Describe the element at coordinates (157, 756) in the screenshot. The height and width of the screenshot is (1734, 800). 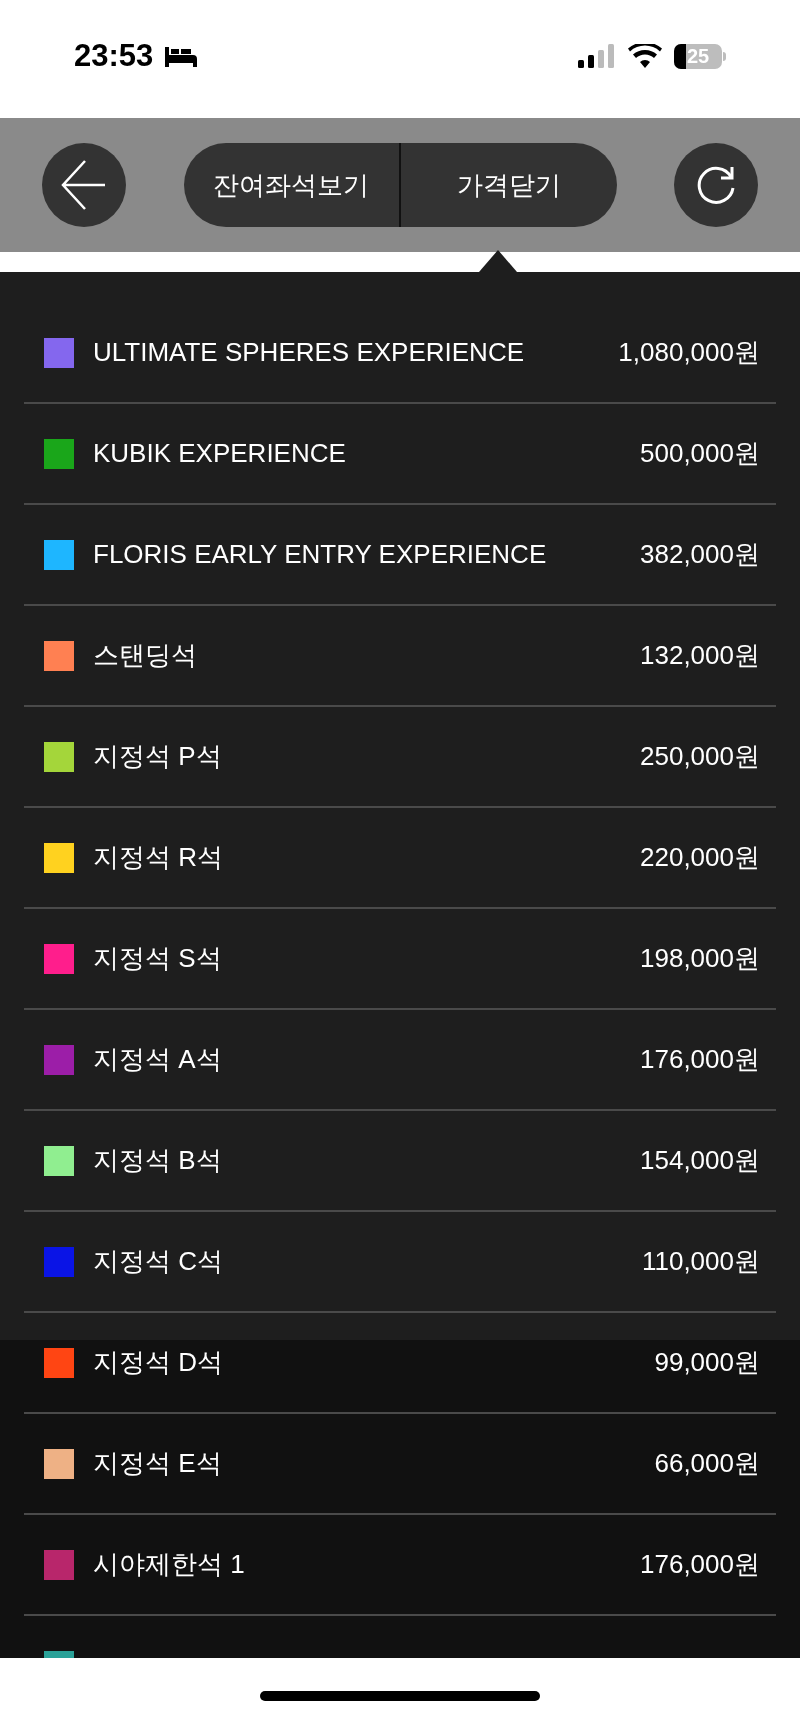
I see `seat-class-label: 지정석 P석` at that location.